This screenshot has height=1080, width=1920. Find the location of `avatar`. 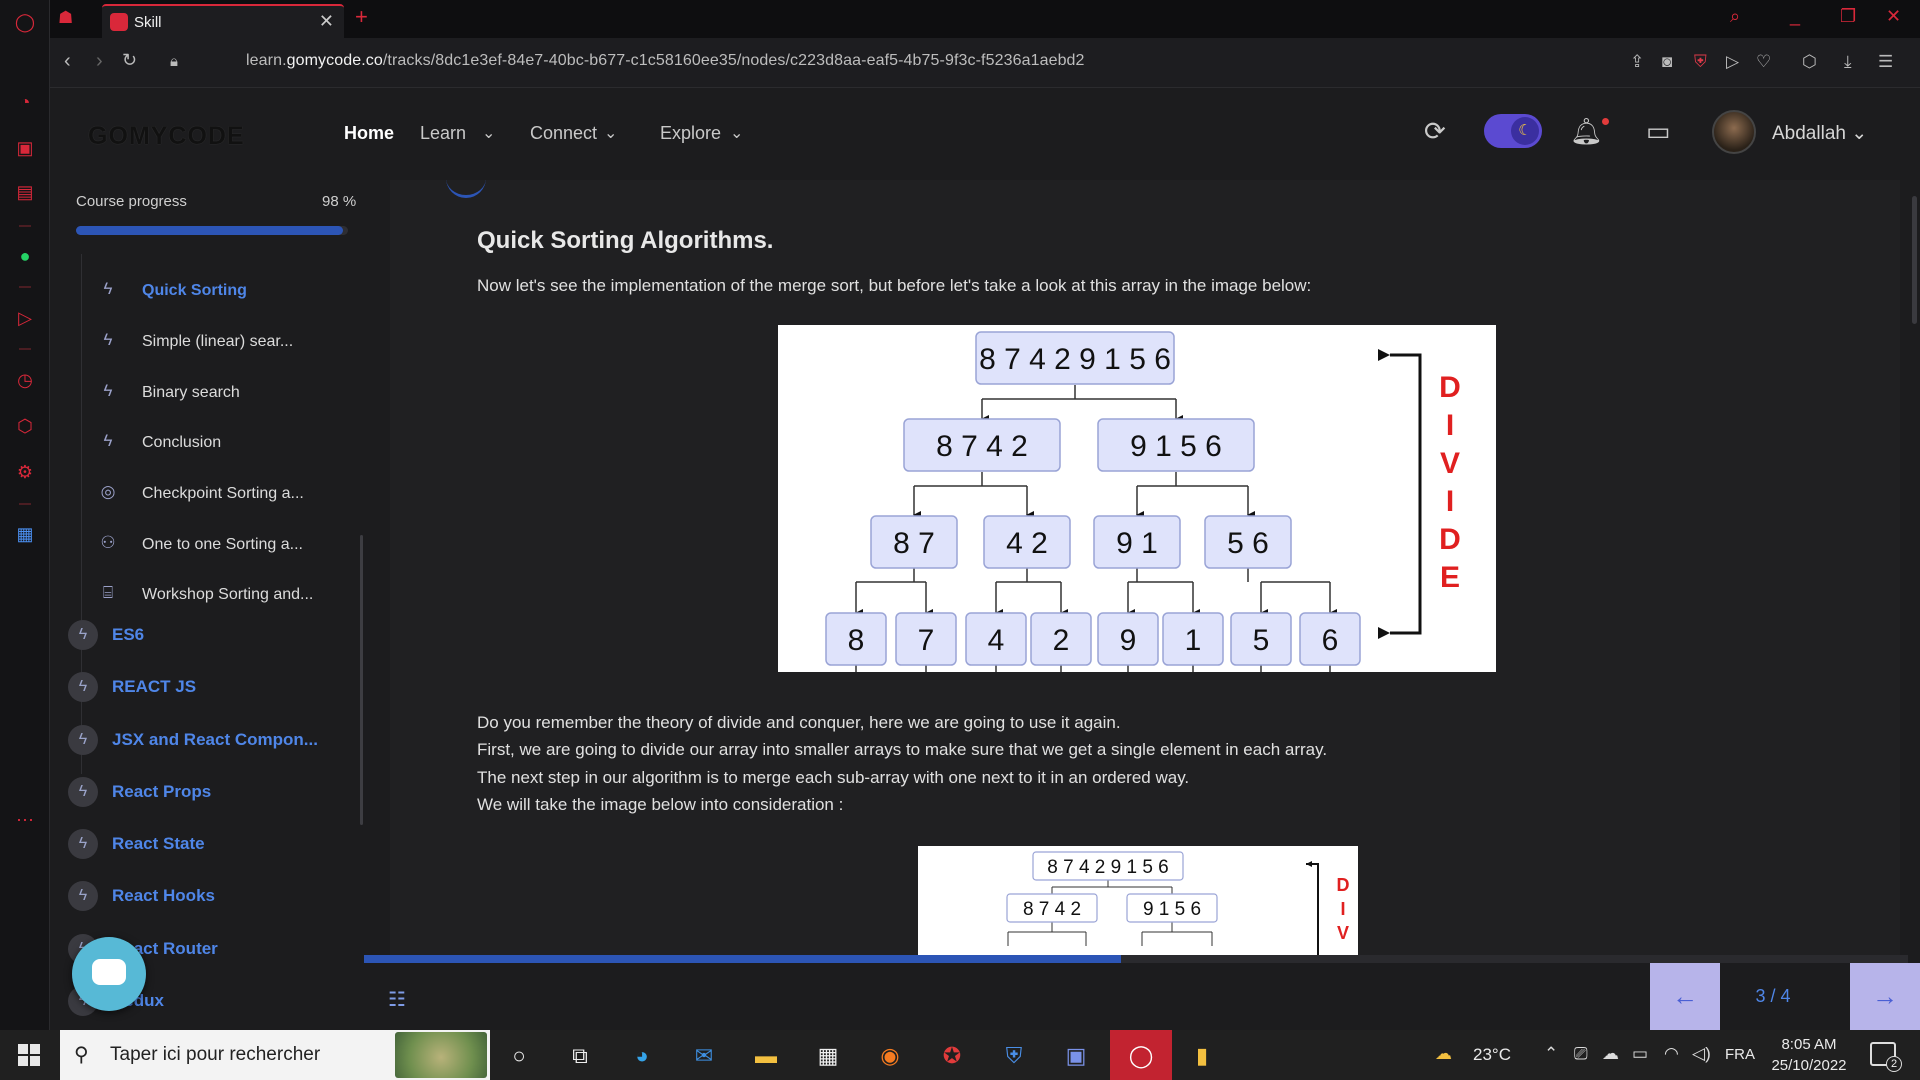

avatar is located at coordinates (1734, 132).